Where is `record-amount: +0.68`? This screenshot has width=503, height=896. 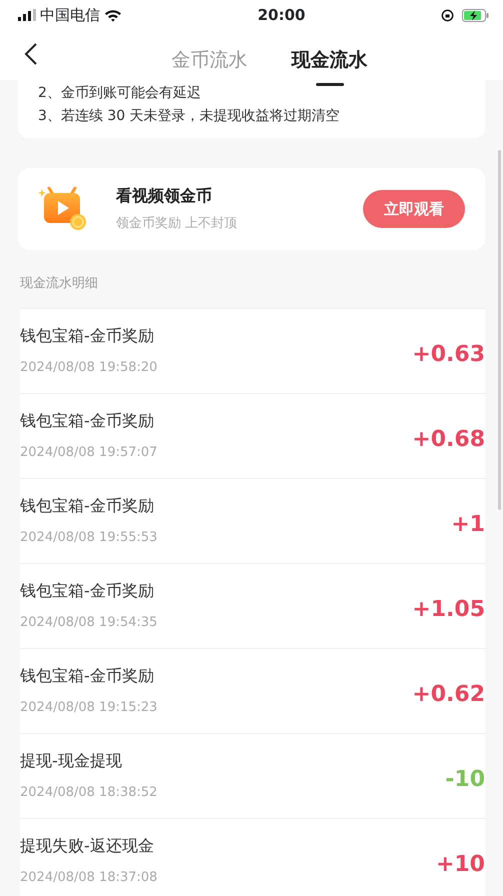
record-amount: +0.68 is located at coordinates (448, 440).